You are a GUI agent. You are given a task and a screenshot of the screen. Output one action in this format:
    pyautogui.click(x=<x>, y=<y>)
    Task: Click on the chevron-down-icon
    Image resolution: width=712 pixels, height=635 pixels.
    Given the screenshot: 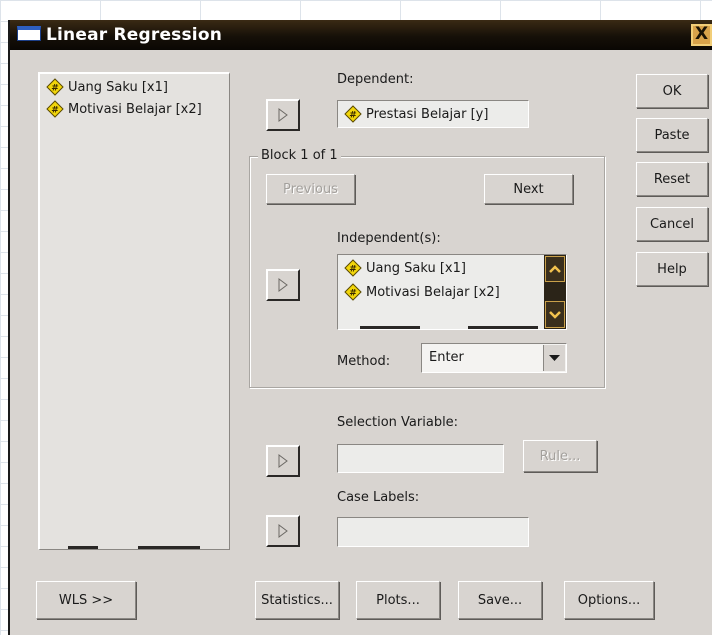 What is the action you would take?
    pyautogui.click(x=555, y=315)
    